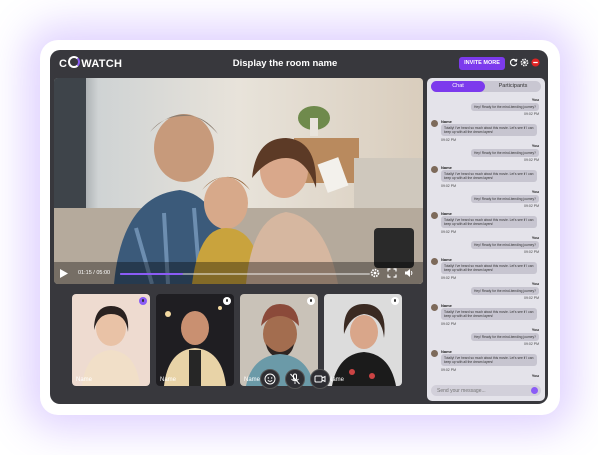 The image size is (598, 455). I want to click on participant-tile-4: Name, so click(363, 340).